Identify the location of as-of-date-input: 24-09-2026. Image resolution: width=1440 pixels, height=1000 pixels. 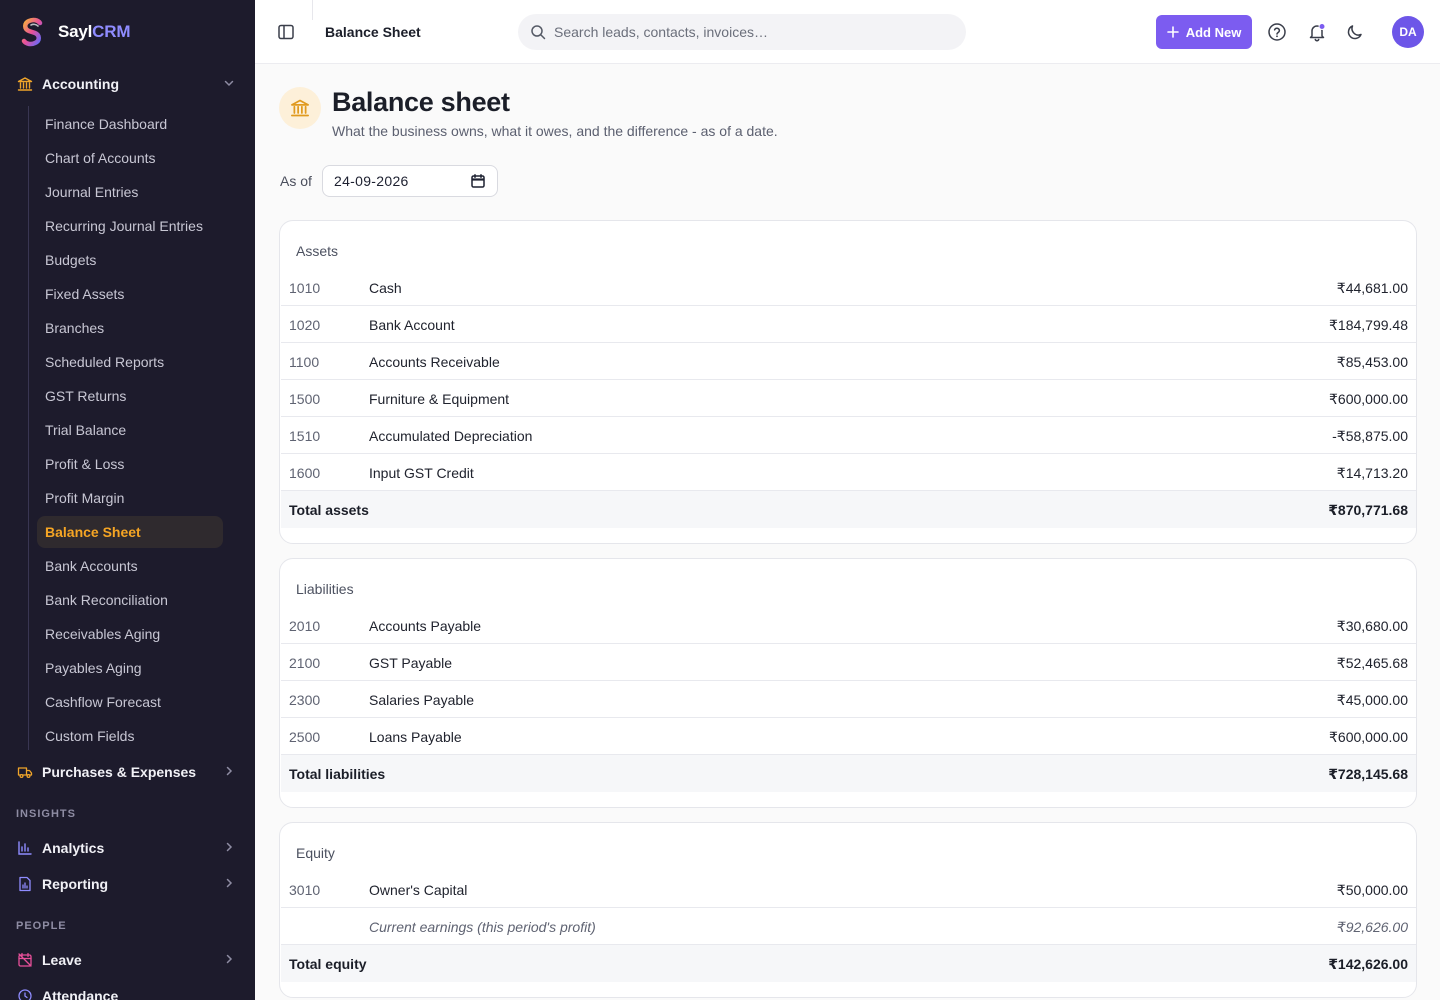
(410, 181).